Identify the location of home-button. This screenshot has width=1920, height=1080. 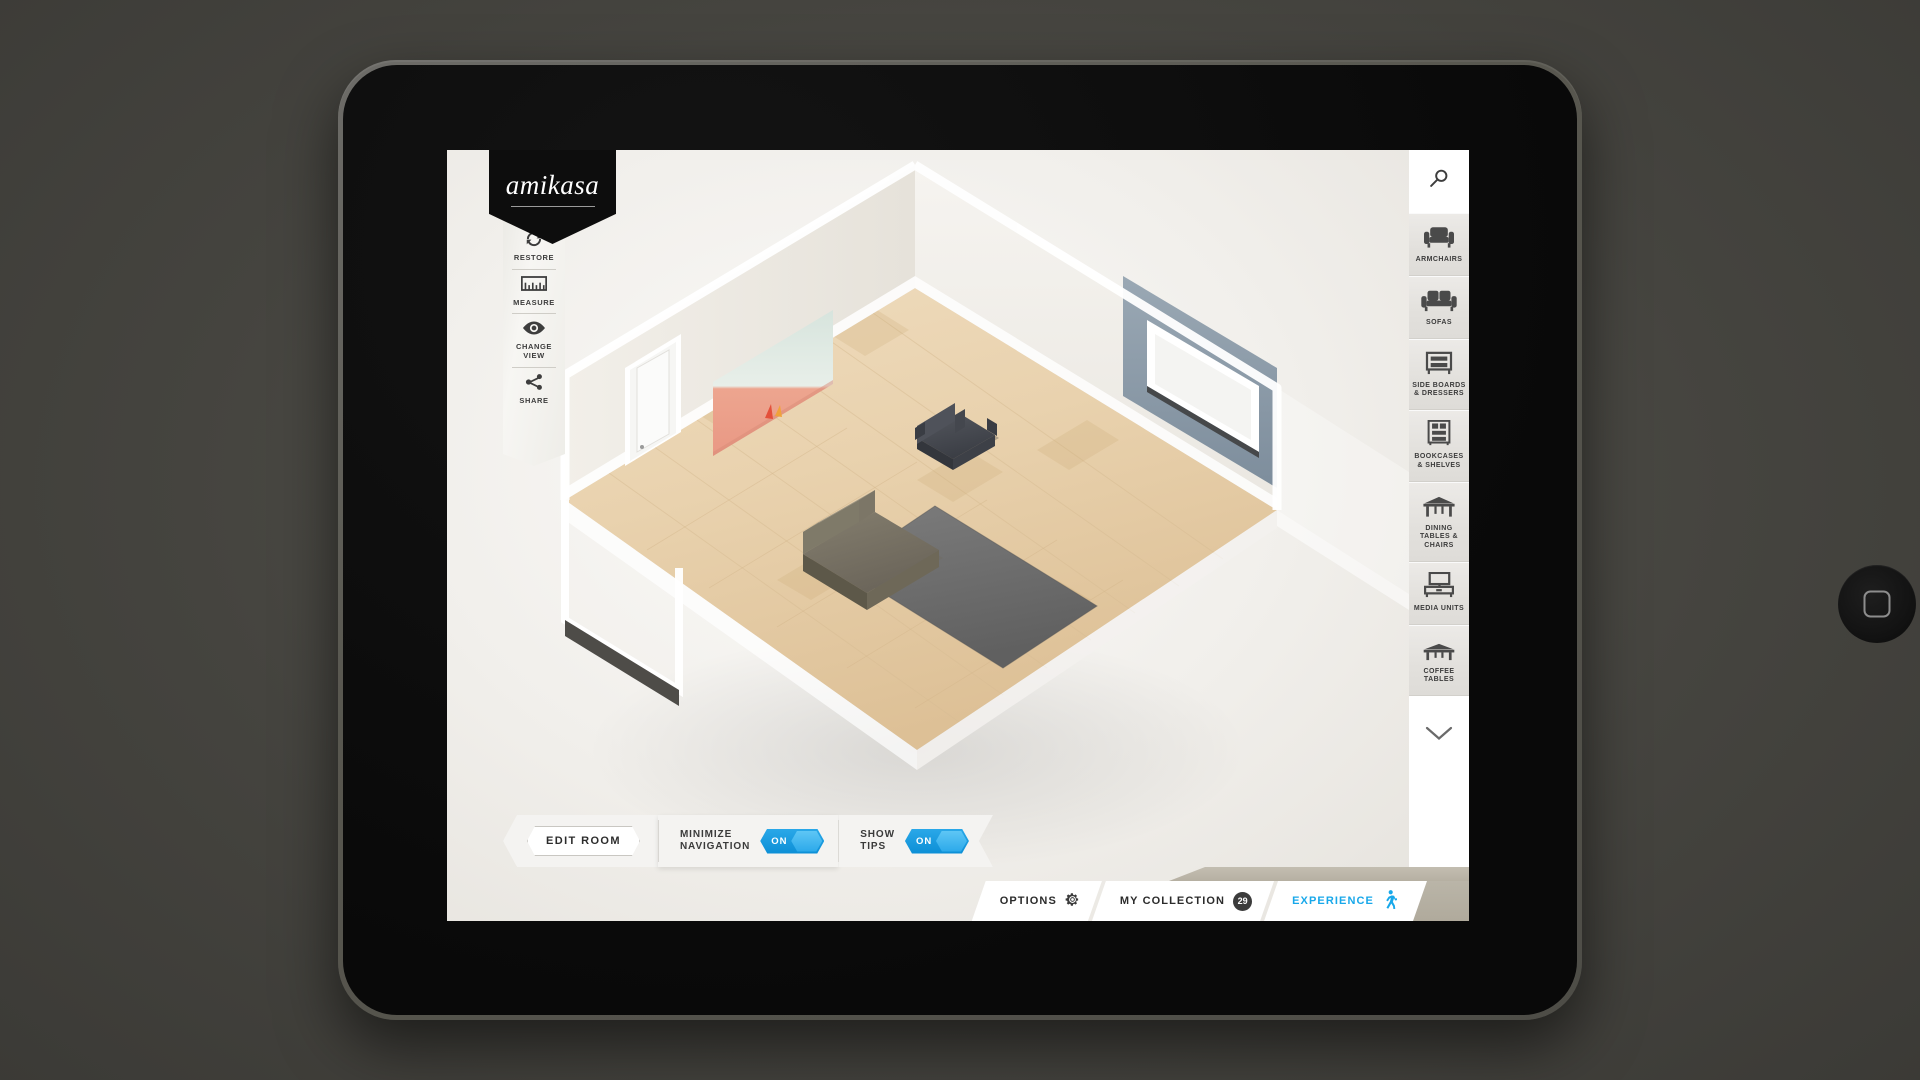
(1877, 604).